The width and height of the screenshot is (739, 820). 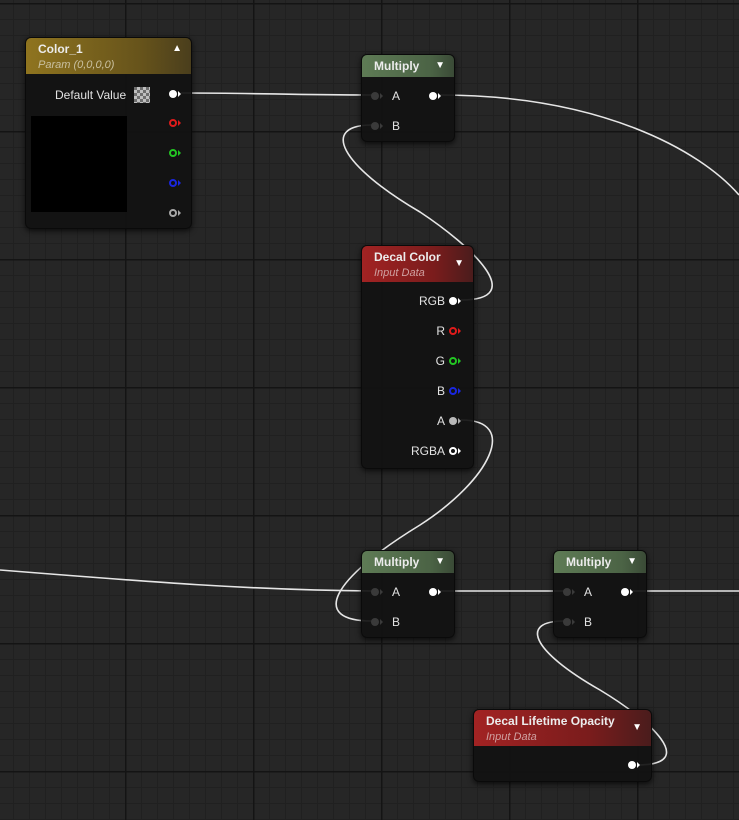 I want to click on output-label-b: B, so click(x=440, y=391).